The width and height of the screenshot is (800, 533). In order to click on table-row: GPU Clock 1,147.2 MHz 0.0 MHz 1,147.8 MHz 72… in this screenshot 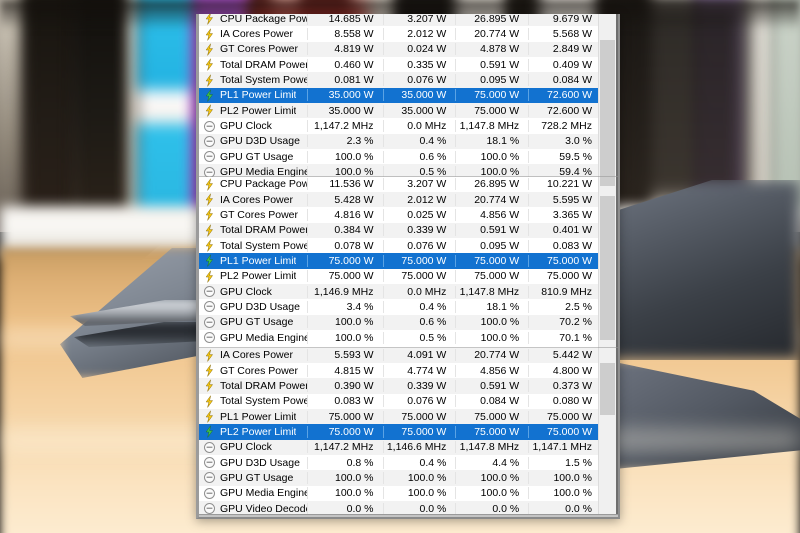, I will do `click(400, 126)`.